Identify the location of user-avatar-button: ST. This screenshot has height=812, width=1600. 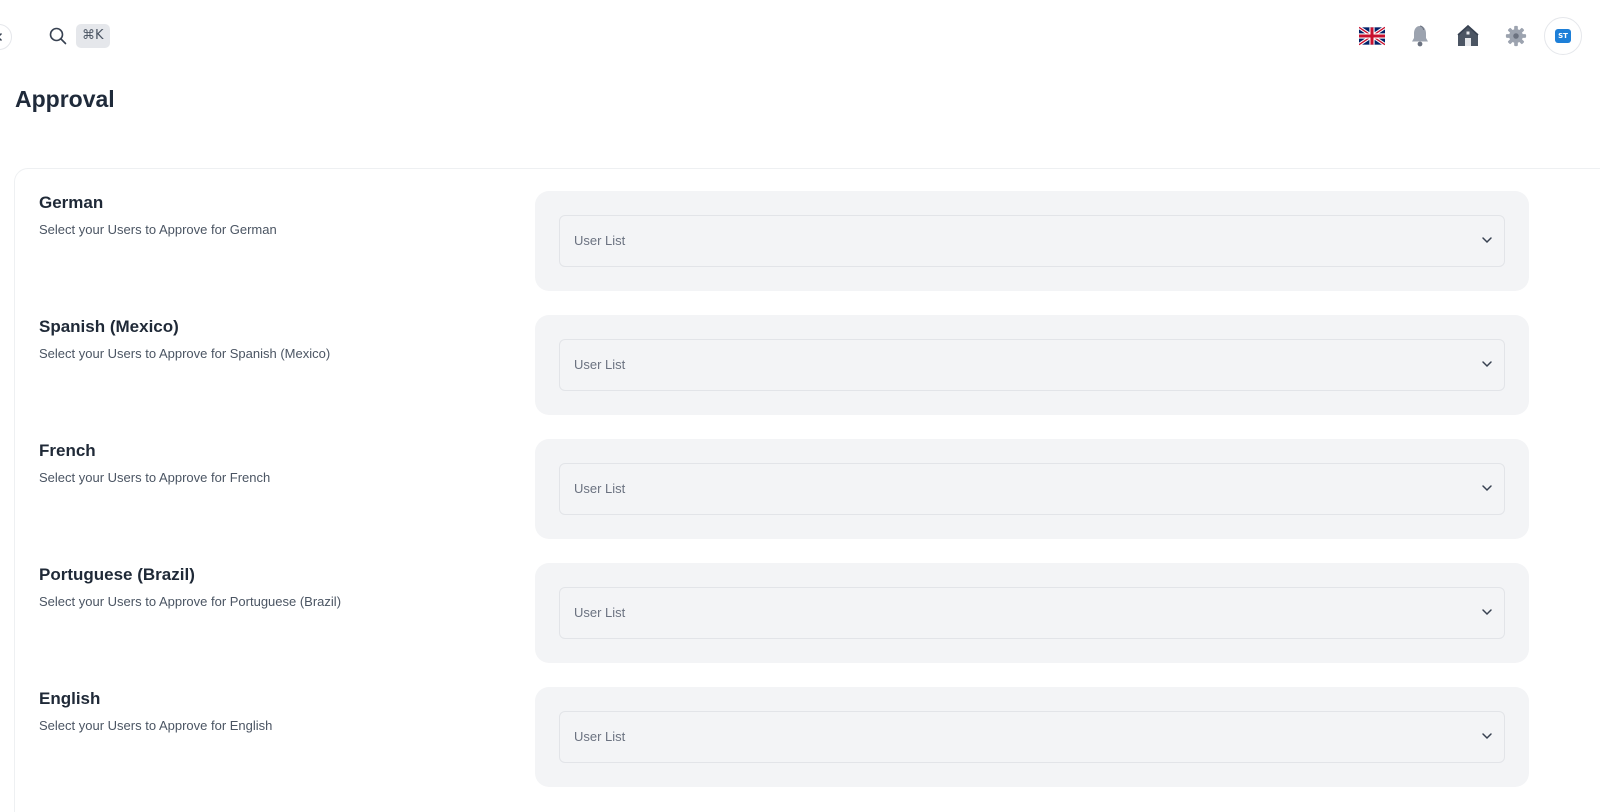
(1563, 36).